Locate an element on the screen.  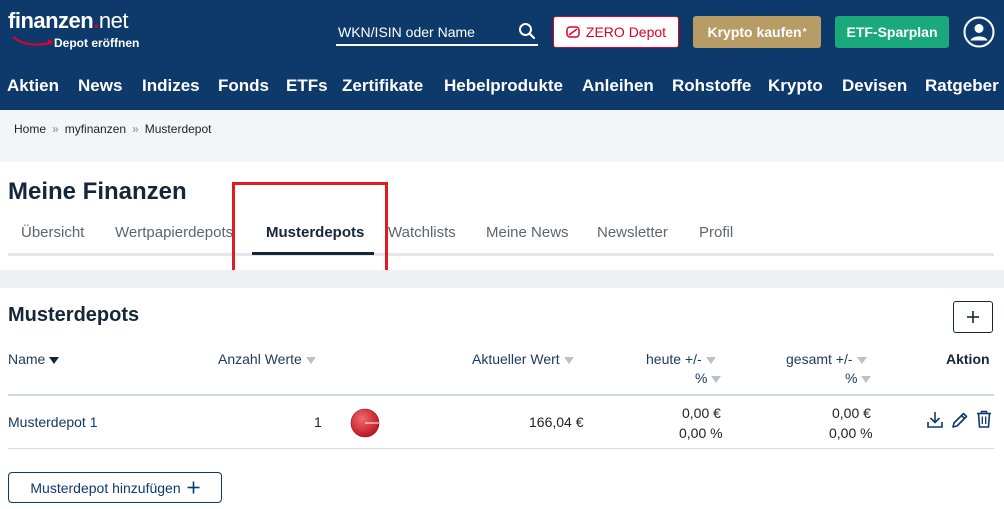
nav-aktien: Aktien is located at coordinates (33, 86).